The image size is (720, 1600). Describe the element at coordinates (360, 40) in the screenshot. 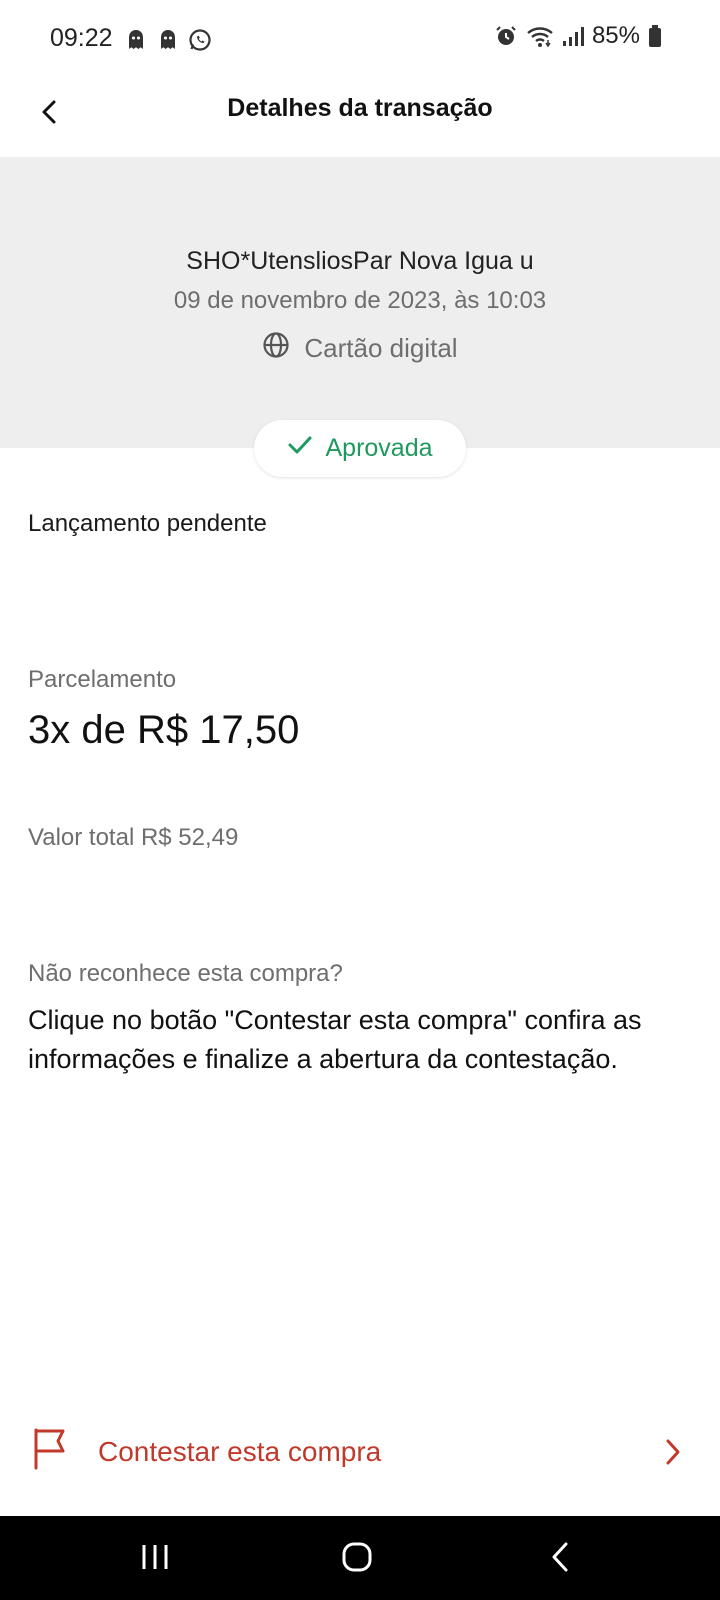

I see `status-bar: 09:22 85%` at that location.